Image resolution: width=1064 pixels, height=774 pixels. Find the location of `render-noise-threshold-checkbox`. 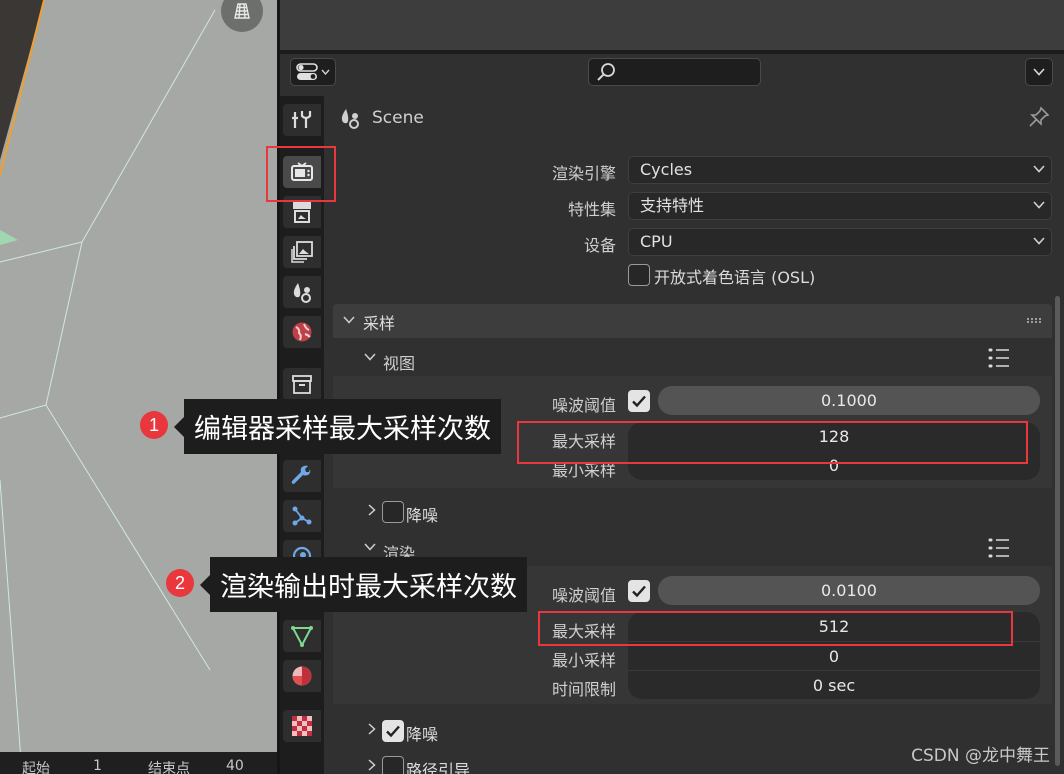

render-noise-threshold-checkbox is located at coordinates (639, 591).